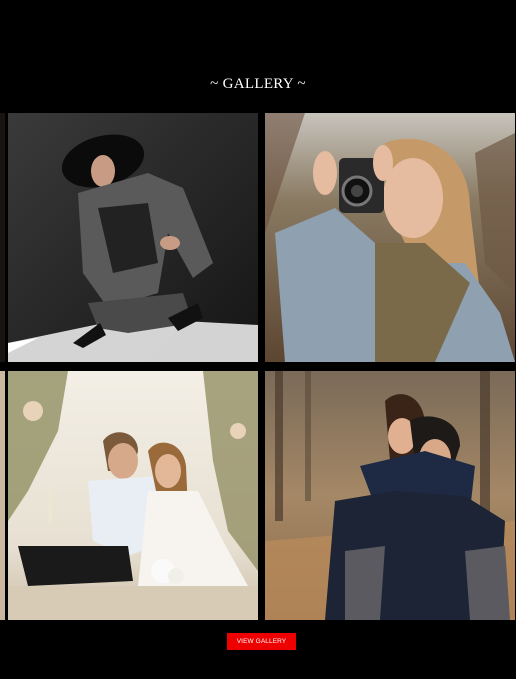 Image resolution: width=516 pixels, height=679 pixels. I want to click on view-gallery-button: VIEW GALLERY, so click(261, 641).